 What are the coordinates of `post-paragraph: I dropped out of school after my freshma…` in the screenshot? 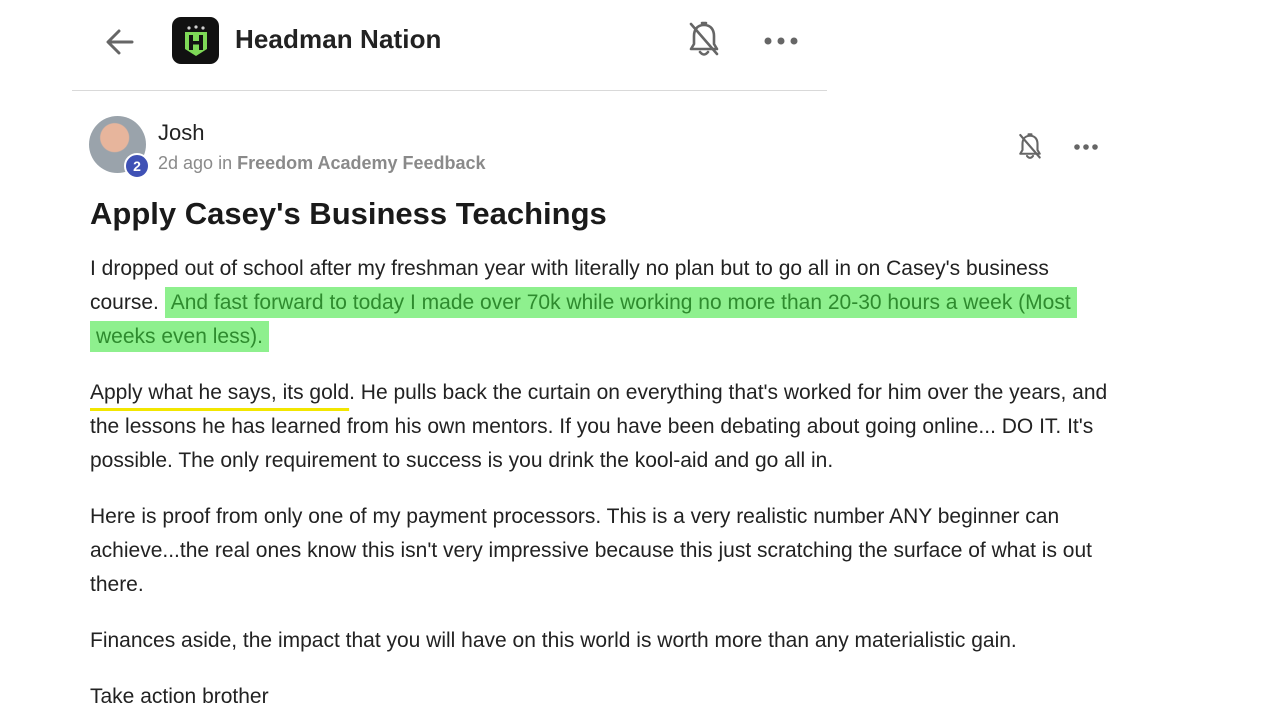 It's located at (605, 303).